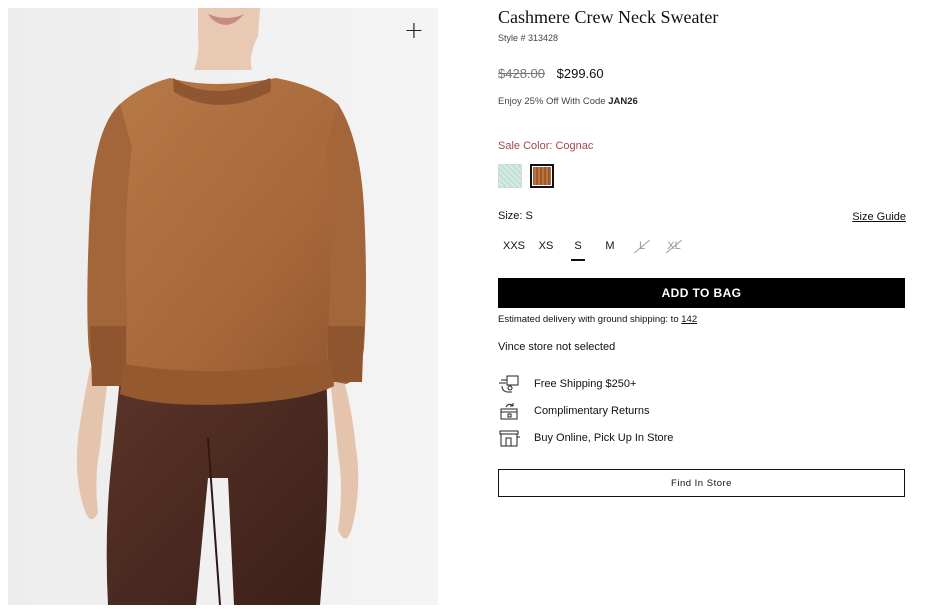 The image size is (948, 609). I want to click on promo-text: Enjoy 25% Off With Code, so click(553, 101).